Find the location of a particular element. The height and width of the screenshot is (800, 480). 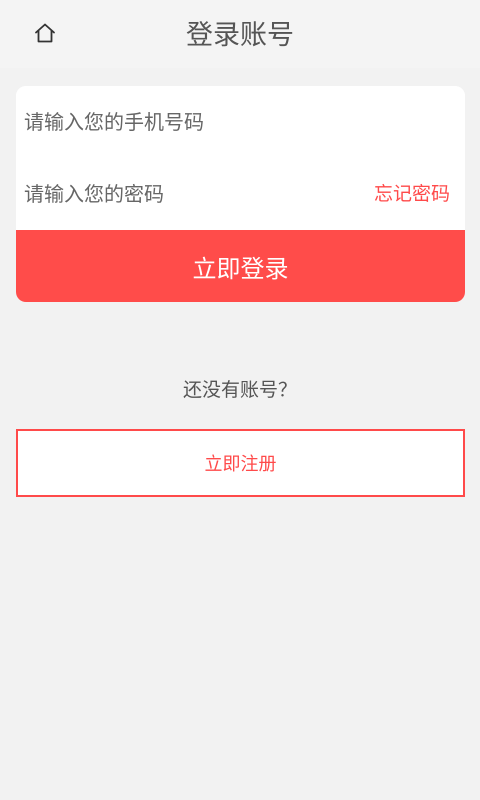

phone-input is located at coordinates (239, 122).